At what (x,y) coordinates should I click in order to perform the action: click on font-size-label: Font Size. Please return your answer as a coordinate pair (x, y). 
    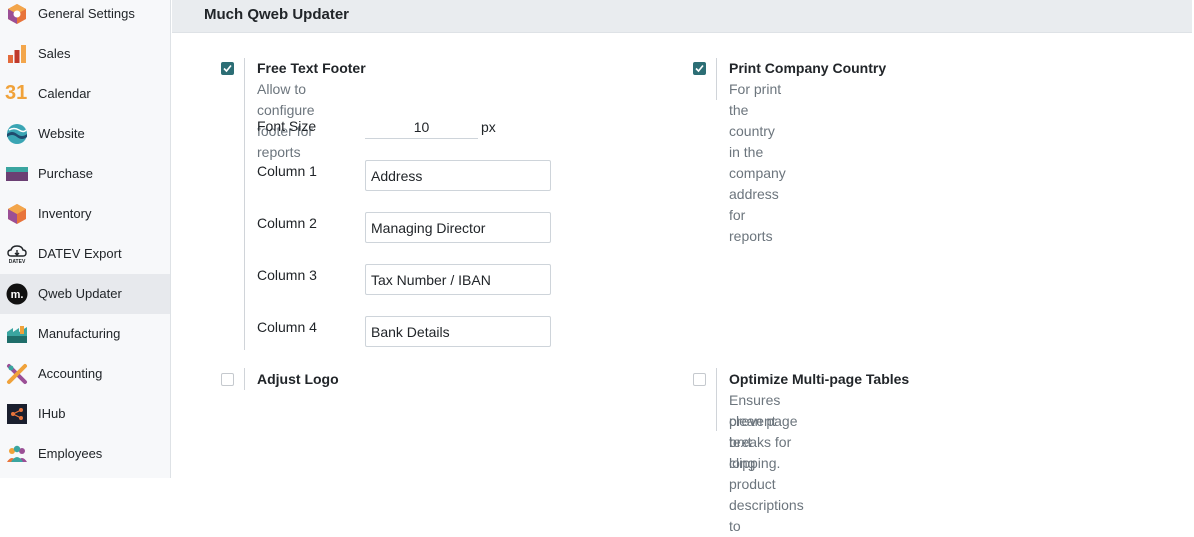
    Looking at the image, I should click on (287, 126).